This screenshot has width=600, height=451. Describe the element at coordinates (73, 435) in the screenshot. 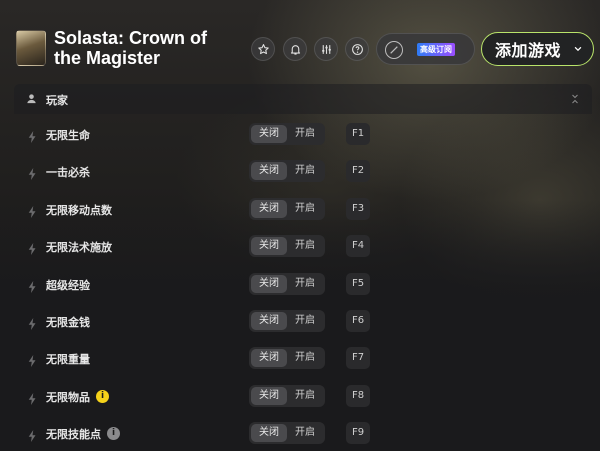

I see `cheat-name: 无限技能点` at that location.